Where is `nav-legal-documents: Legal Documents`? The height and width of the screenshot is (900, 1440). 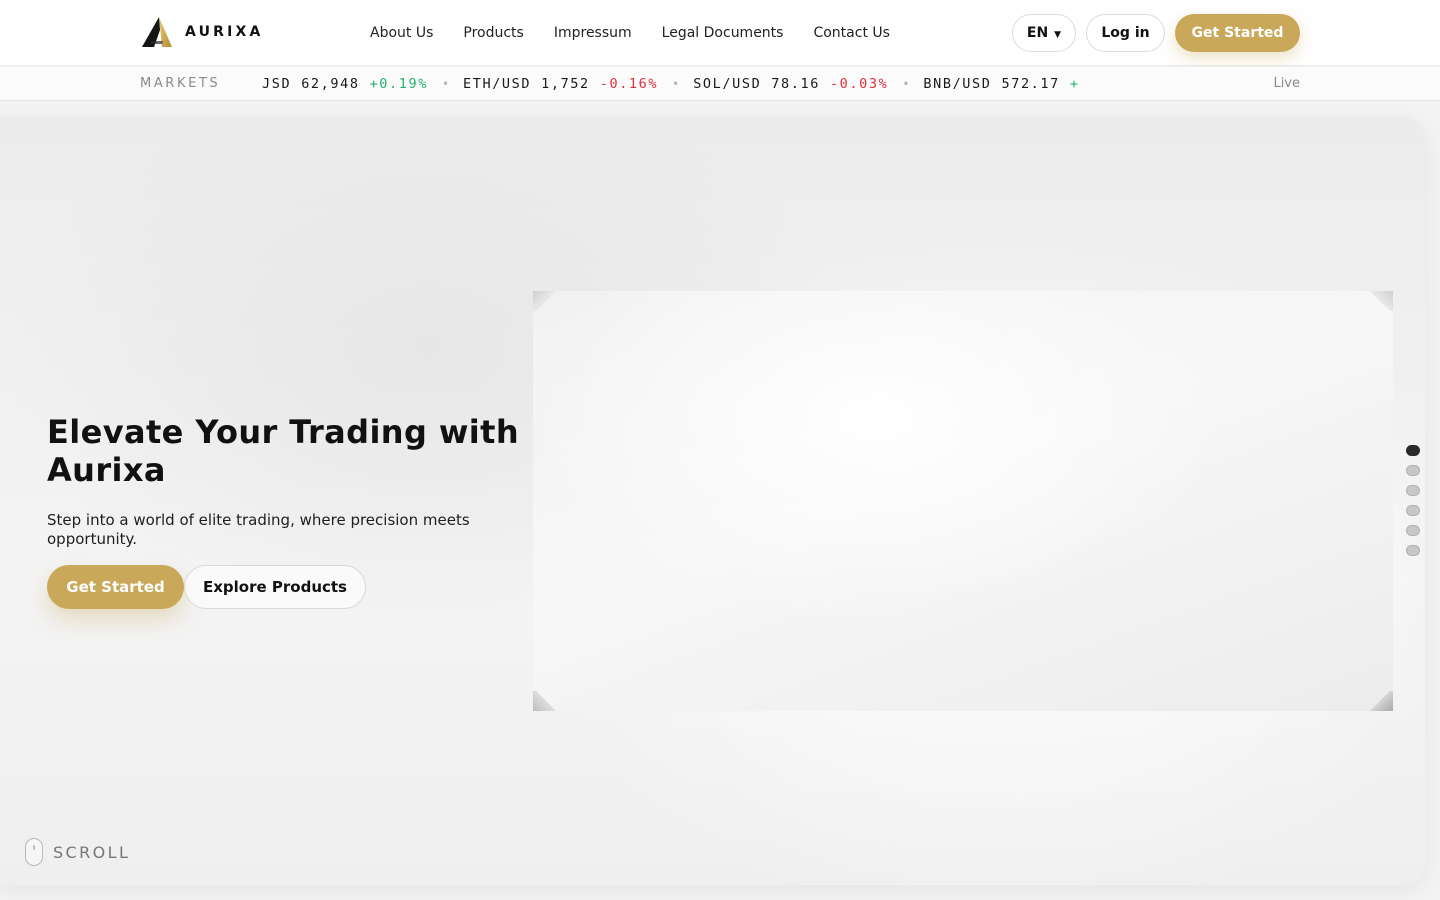
nav-legal-documents: Legal Documents is located at coordinates (723, 33).